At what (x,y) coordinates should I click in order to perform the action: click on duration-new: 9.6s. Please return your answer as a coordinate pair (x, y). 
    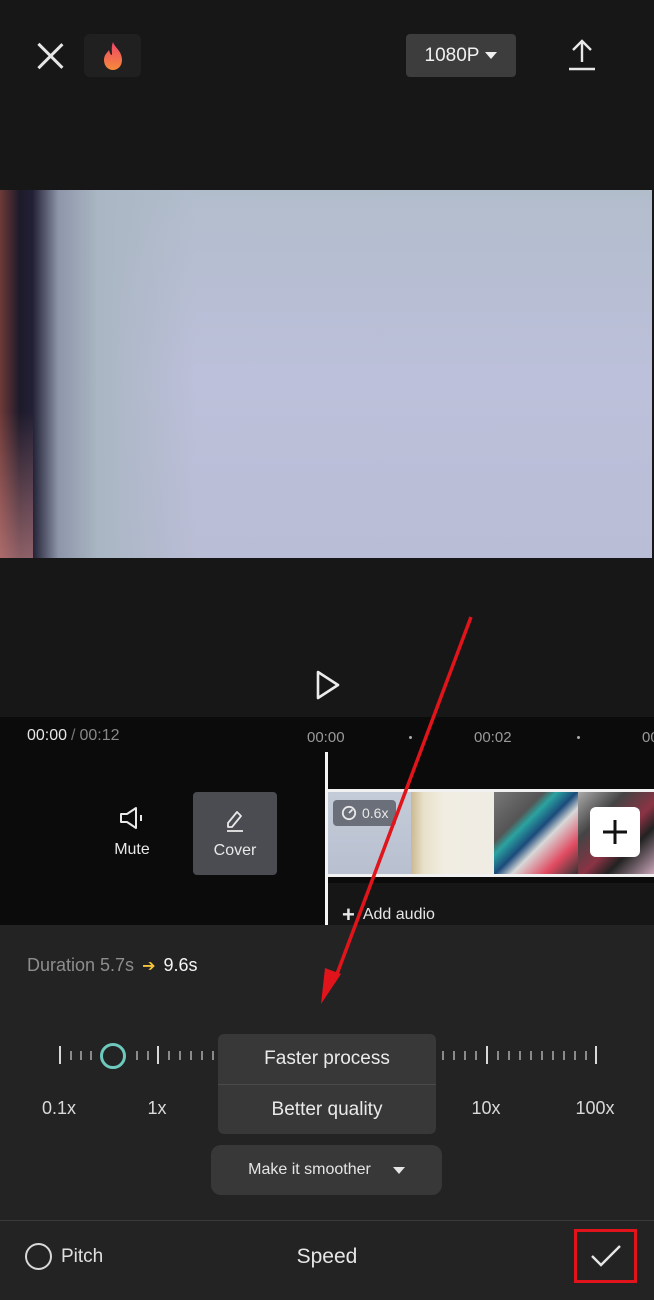
    Looking at the image, I should click on (180, 965).